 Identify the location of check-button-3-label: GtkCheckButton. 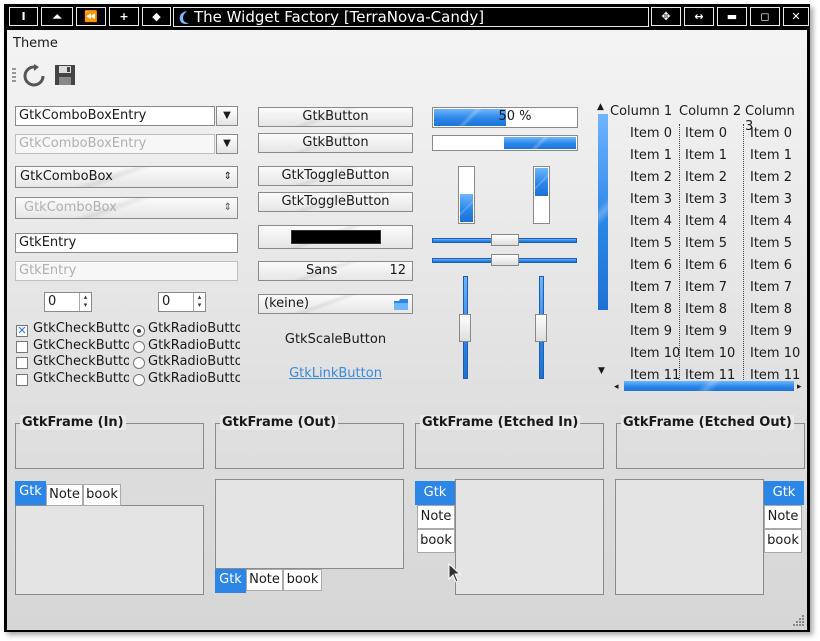
(81, 361).